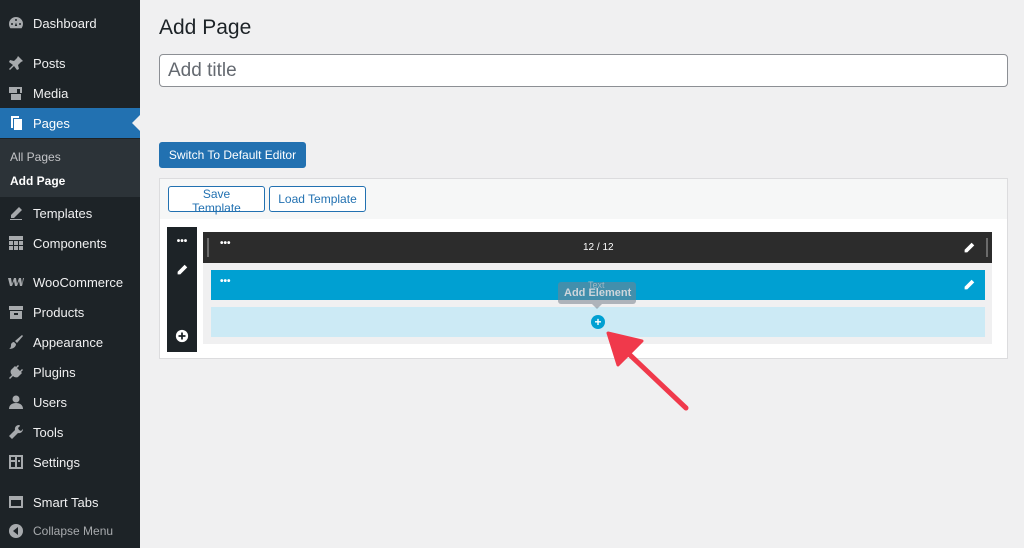 The image size is (1024, 548). What do you see at coordinates (583, 199) in the screenshot?
I see `builder-toolbar: Save Template Load Template` at bounding box center [583, 199].